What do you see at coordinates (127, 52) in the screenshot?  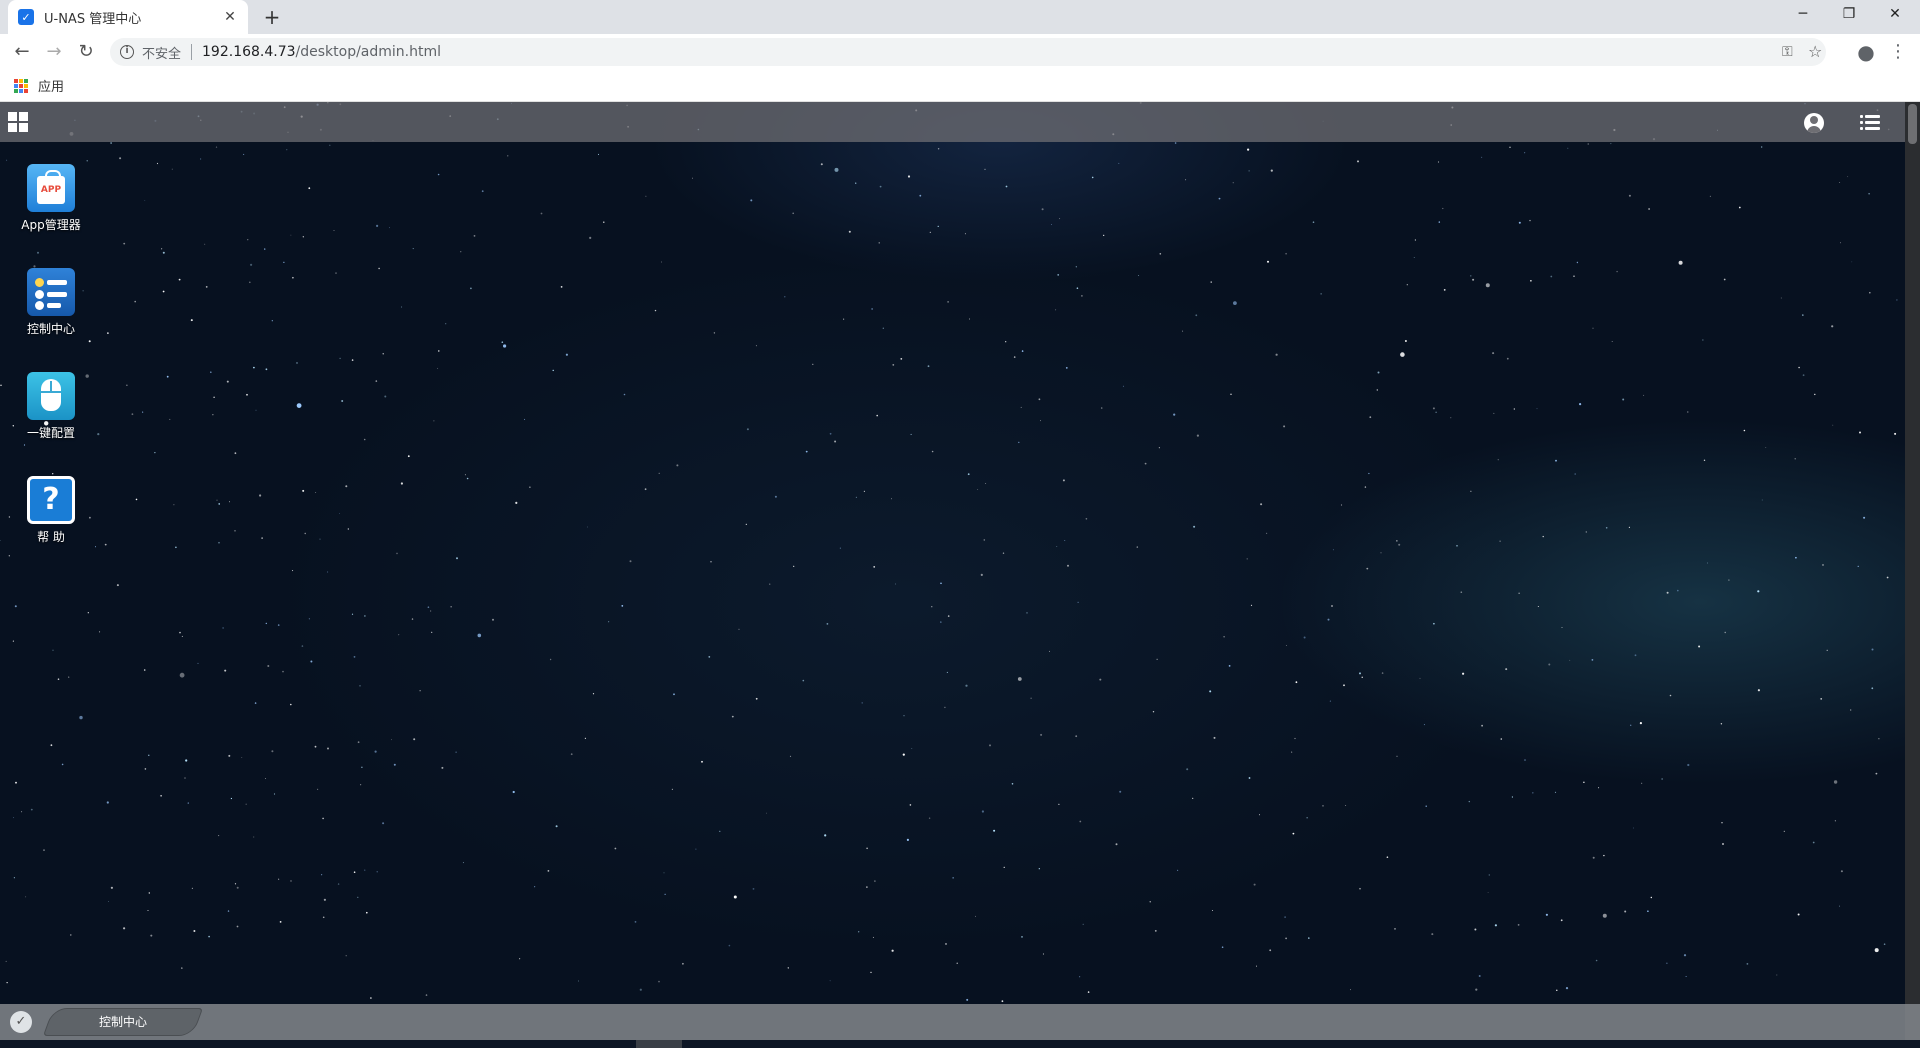 I see `info-icon: i` at bounding box center [127, 52].